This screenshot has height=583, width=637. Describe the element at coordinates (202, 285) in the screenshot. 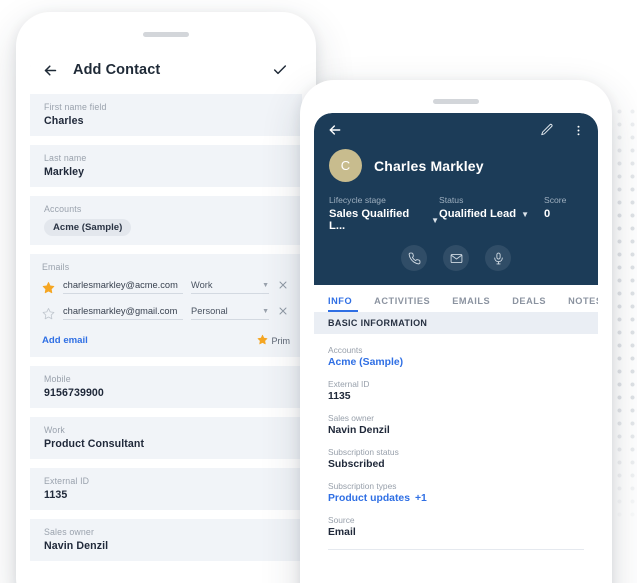

I see `email-type-value: Work` at that location.